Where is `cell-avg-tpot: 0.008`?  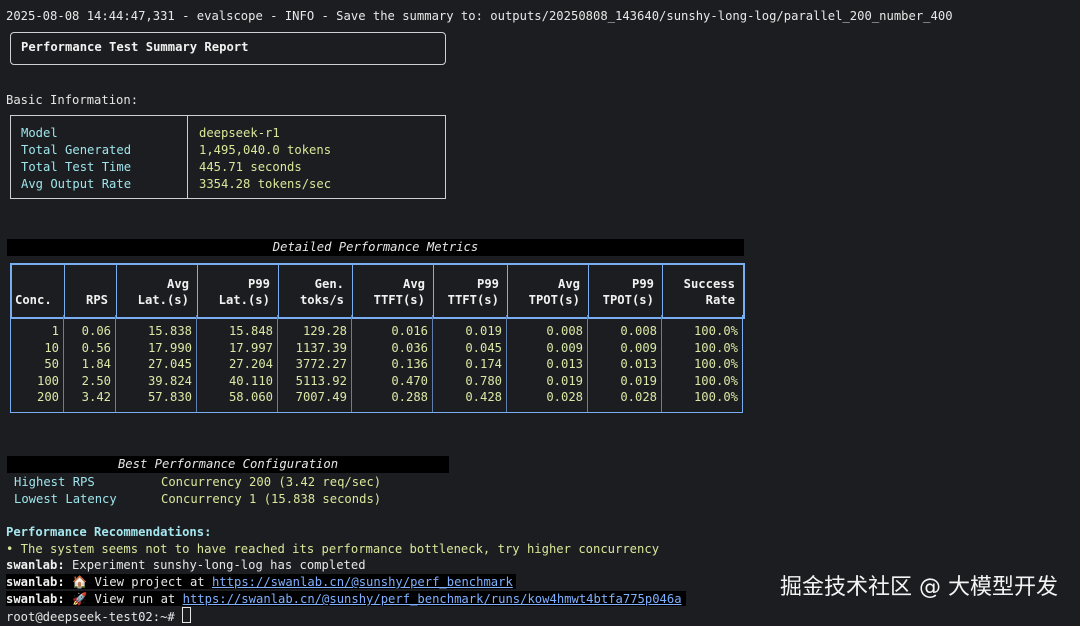
cell-avg-tpot: 0.008 is located at coordinates (564, 331).